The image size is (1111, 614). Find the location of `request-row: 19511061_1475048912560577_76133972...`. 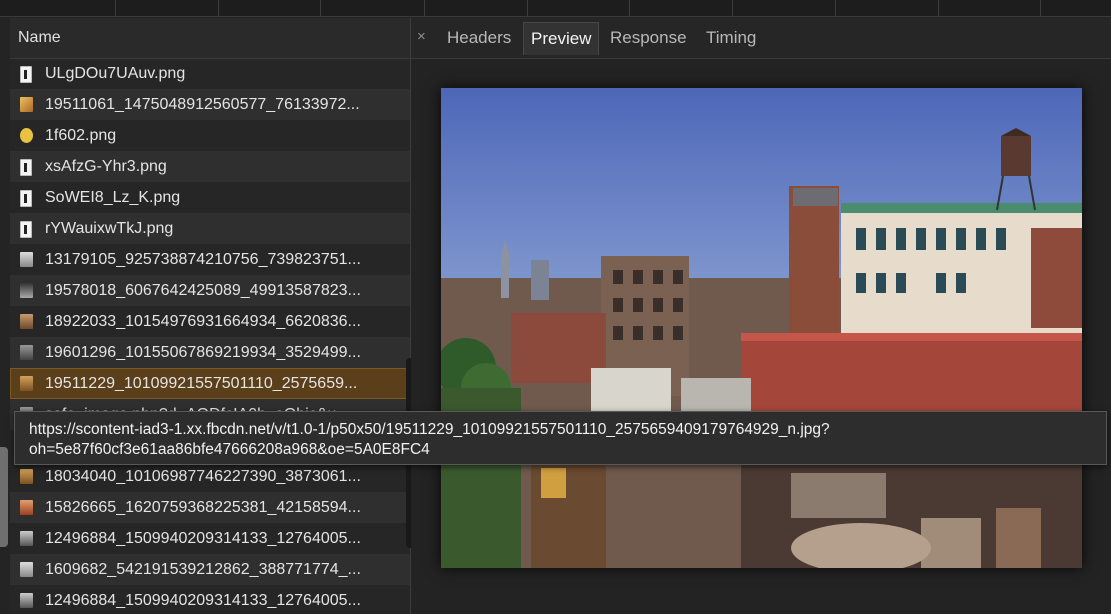

request-row: 19511061_1475048912560577_76133972... is located at coordinates (210, 104).